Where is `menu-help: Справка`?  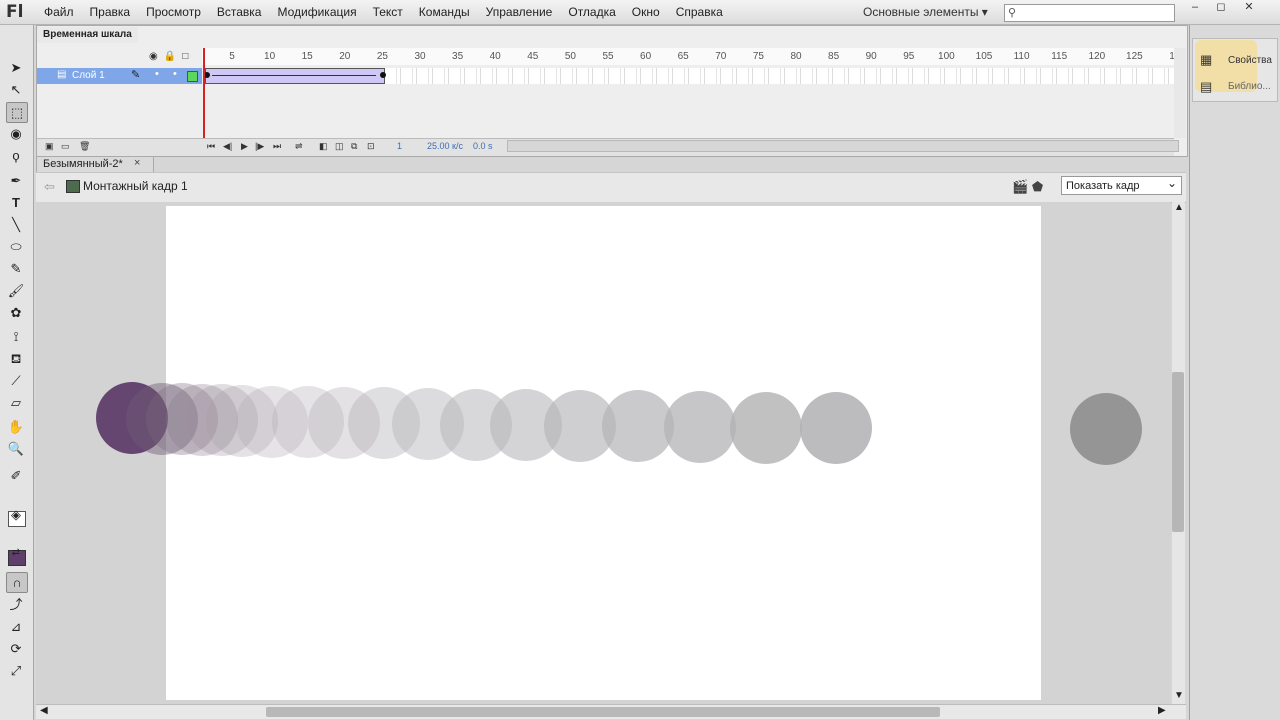 menu-help: Справка is located at coordinates (699, 12).